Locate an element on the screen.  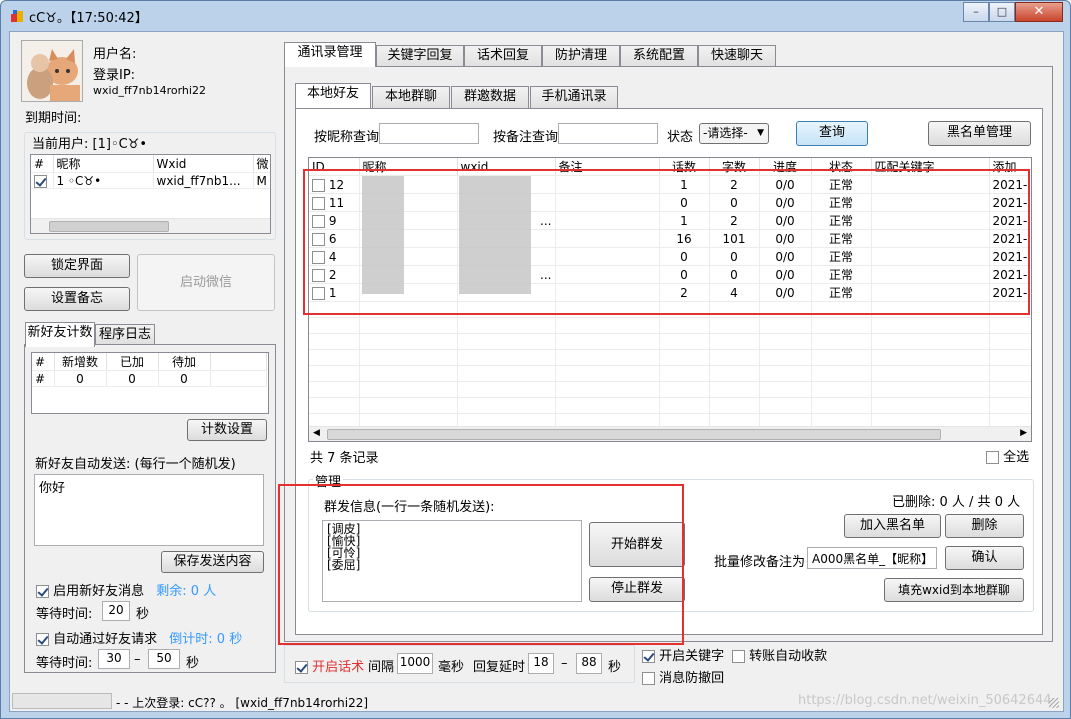
user-table: # 昵称 Wxid 微 1 ◦C♉• wxid_ff7nb1... M is located at coordinates (150, 194).